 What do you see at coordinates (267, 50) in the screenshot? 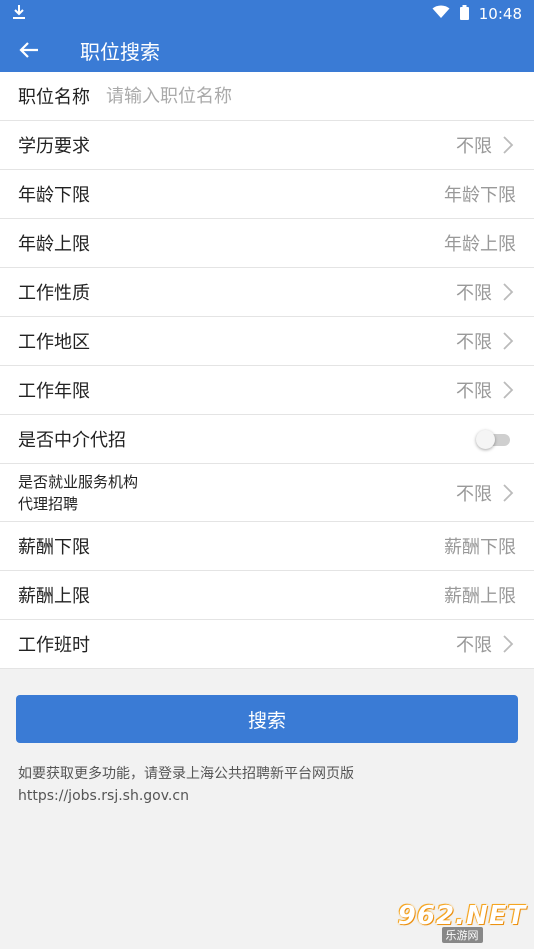
I see `app-bar: 职位搜索` at bounding box center [267, 50].